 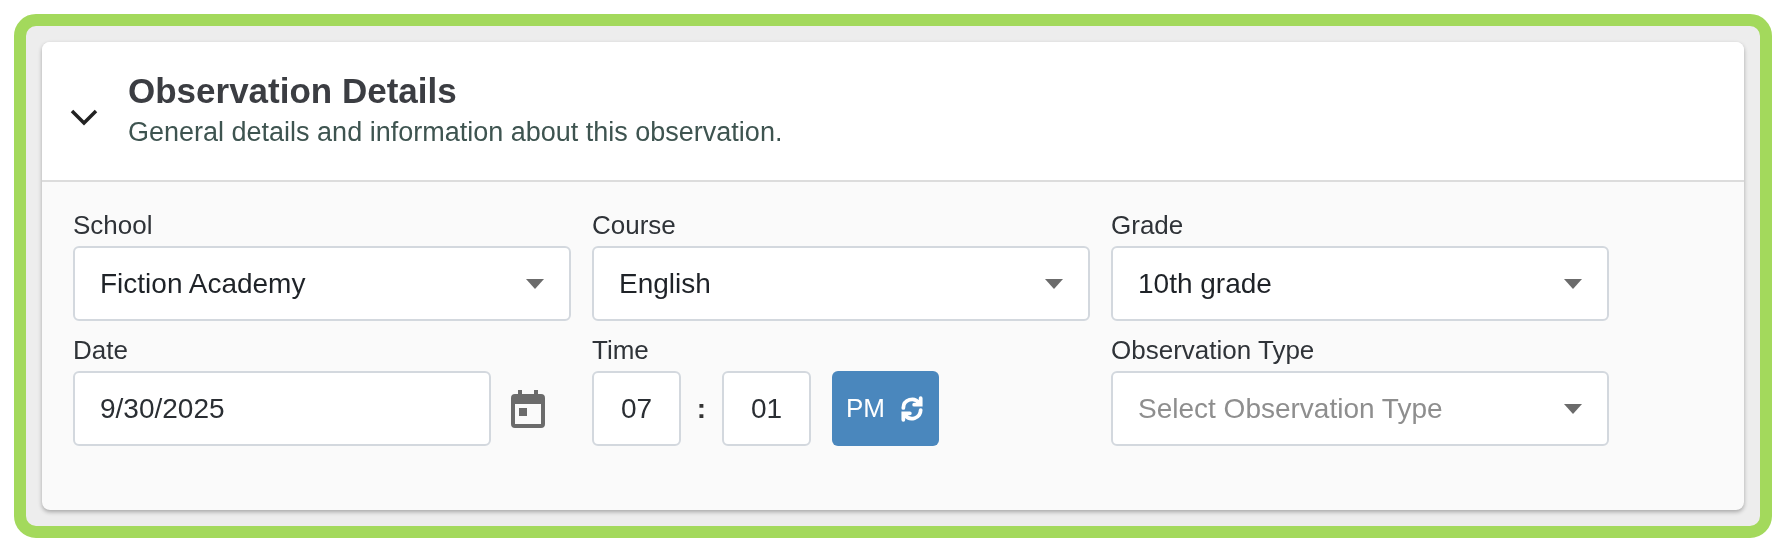 What do you see at coordinates (841, 283) in the screenshot?
I see `select-field: English` at bounding box center [841, 283].